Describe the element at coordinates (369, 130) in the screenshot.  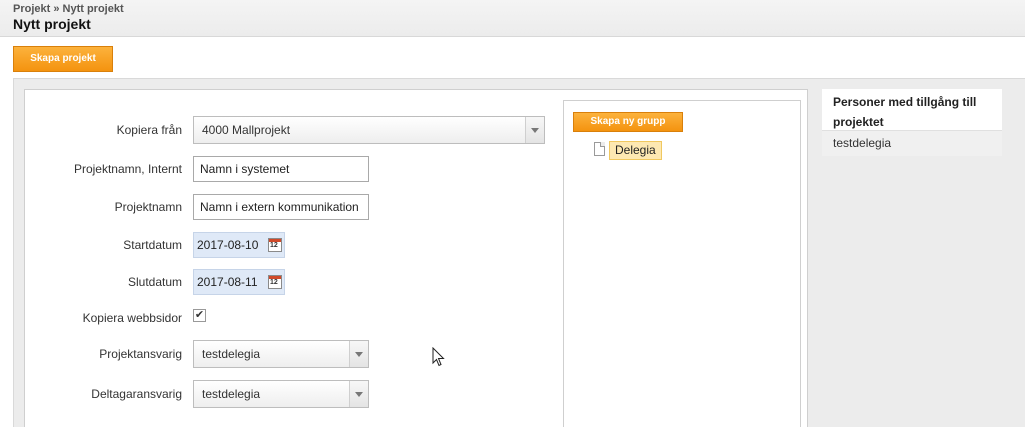
I see `copy-from-select: 4000 Mallprojekt` at that location.